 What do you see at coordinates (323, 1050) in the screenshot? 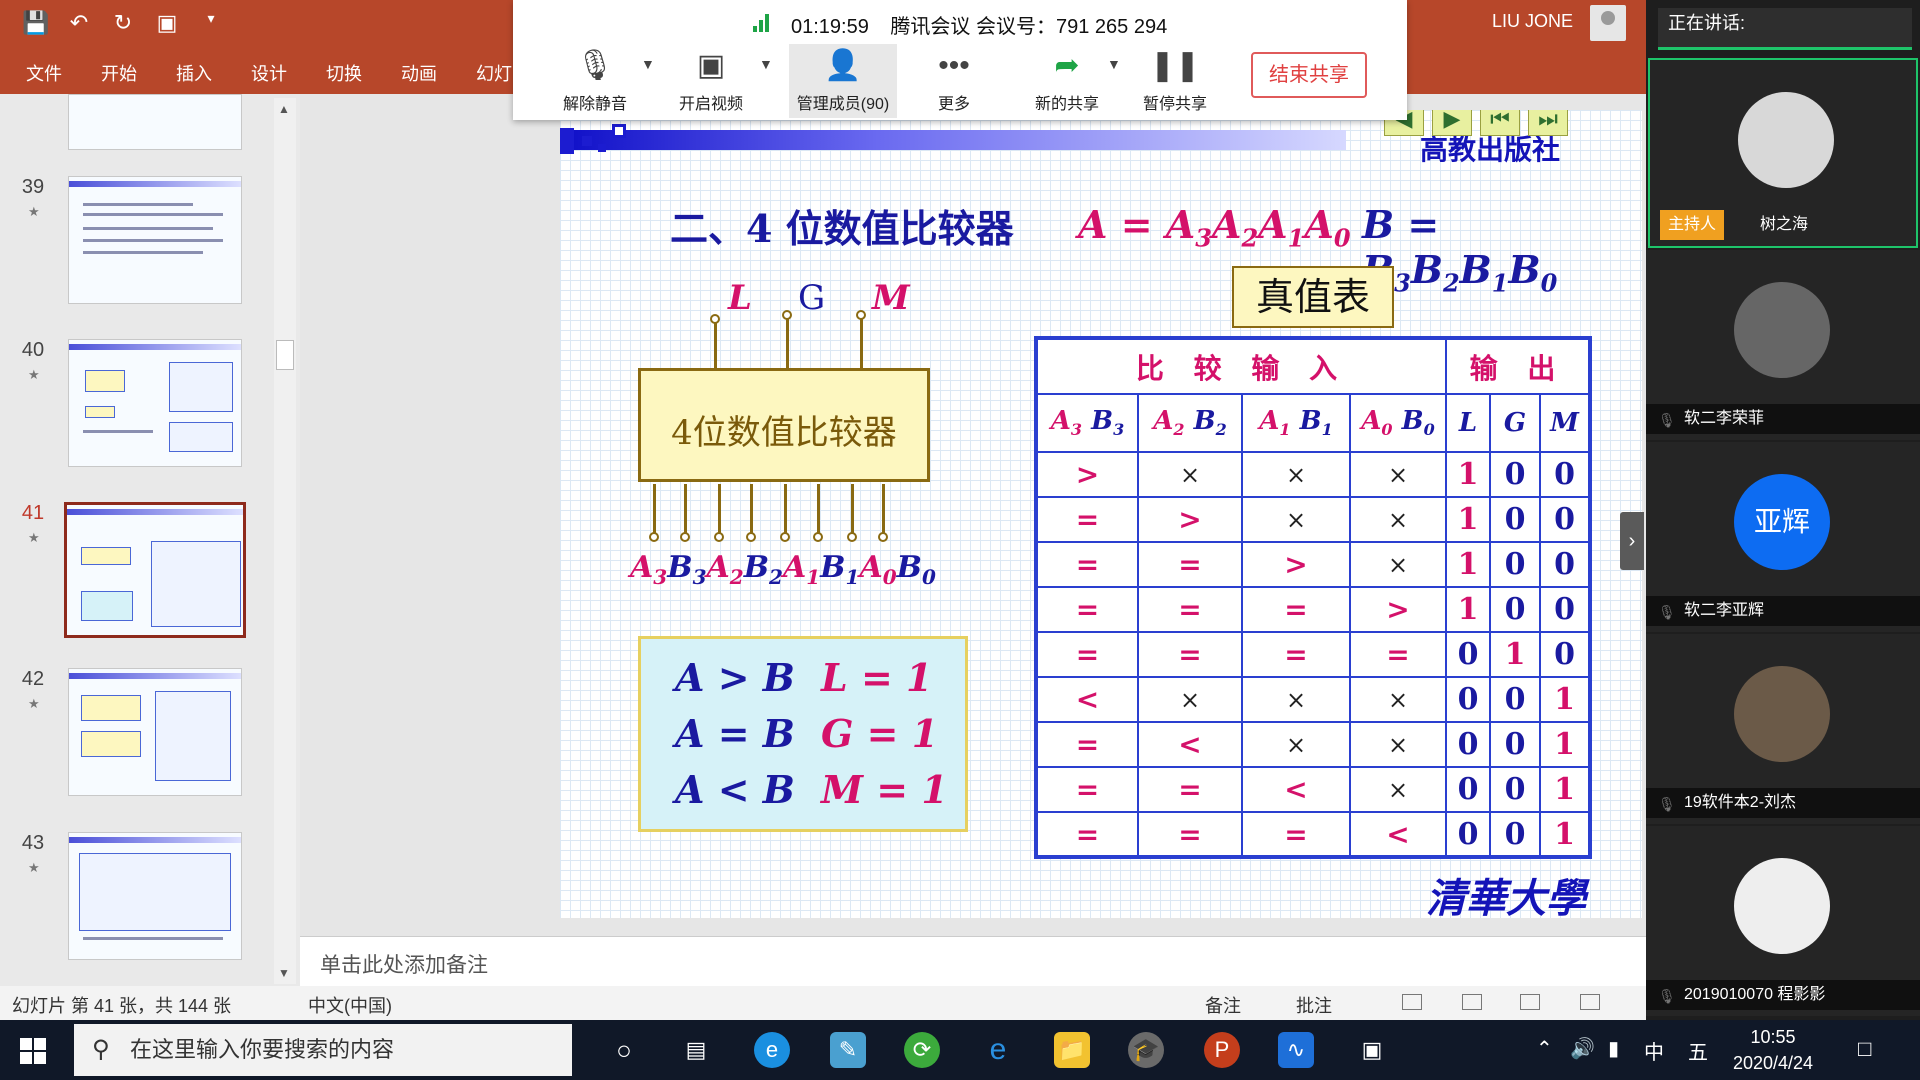
I see `taskbar-search-box: ⚲ 在这里输入你要搜索的内容` at bounding box center [323, 1050].